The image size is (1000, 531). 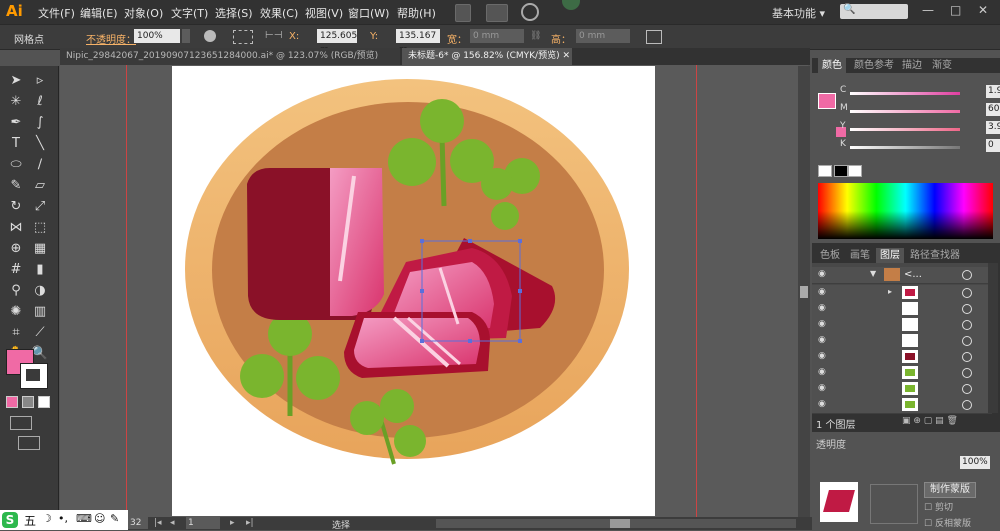 What do you see at coordinates (40, 165) in the screenshot?
I see `paintbrush-icon: ∕` at bounding box center [40, 165].